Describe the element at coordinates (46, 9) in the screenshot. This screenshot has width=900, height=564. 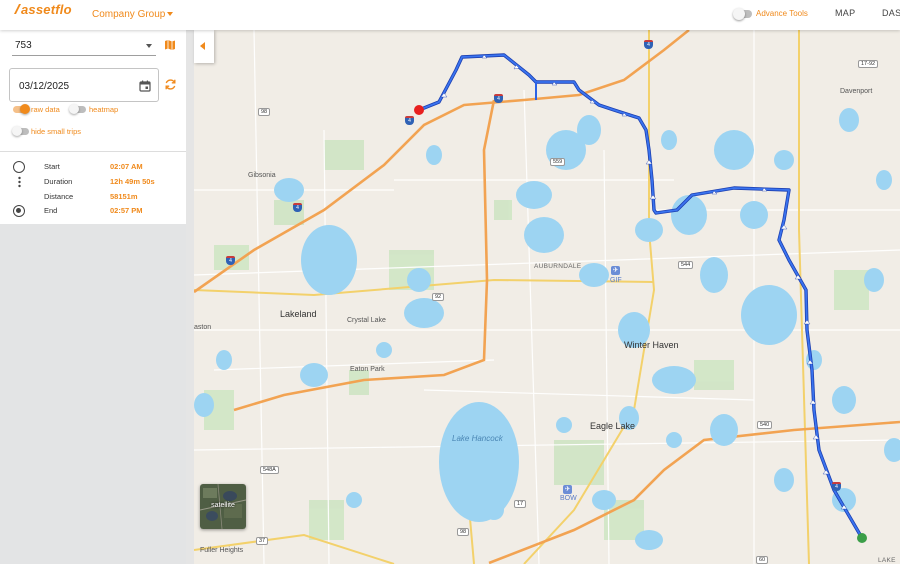
I see `logo-text: assetflo` at that location.